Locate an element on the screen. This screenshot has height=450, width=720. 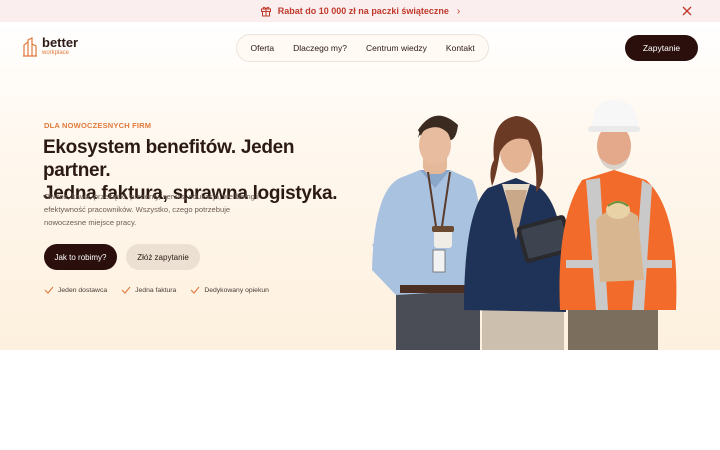
person-office-man is located at coordinates (426, 232).